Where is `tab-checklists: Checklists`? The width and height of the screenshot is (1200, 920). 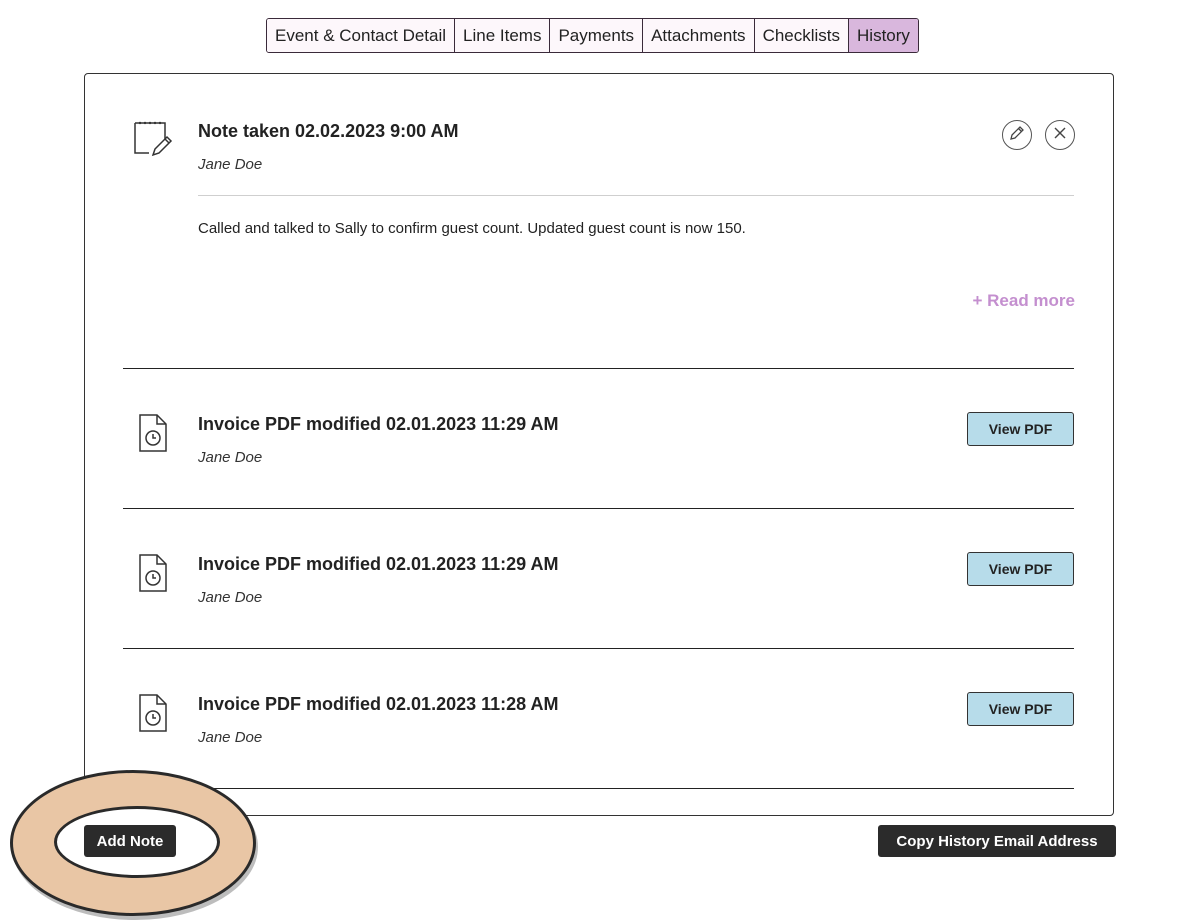
tab-checklists: Checklists is located at coordinates (802, 35).